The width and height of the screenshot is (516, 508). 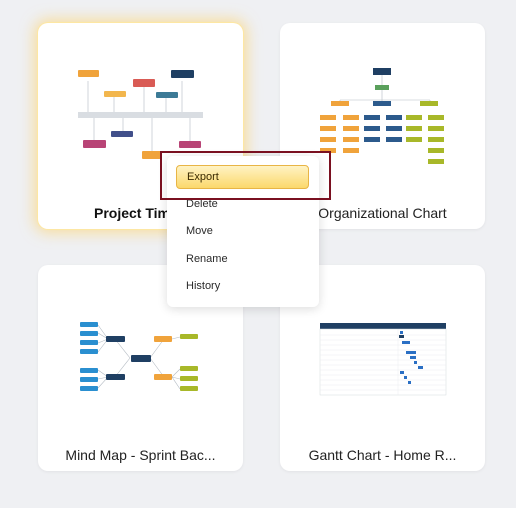 What do you see at coordinates (242, 177) in the screenshot?
I see `menu-item-export: Export` at bounding box center [242, 177].